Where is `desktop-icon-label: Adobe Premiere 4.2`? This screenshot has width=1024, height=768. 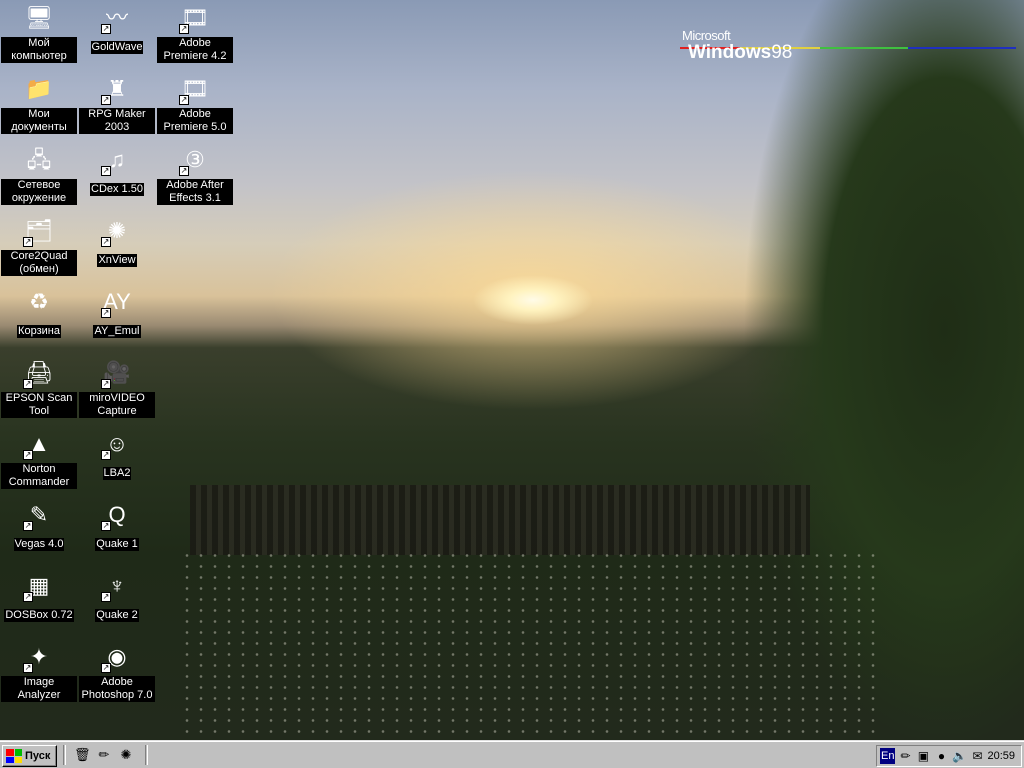
desktop-icon-label: Adobe Premiere 4.2 is located at coordinates (195, 50).